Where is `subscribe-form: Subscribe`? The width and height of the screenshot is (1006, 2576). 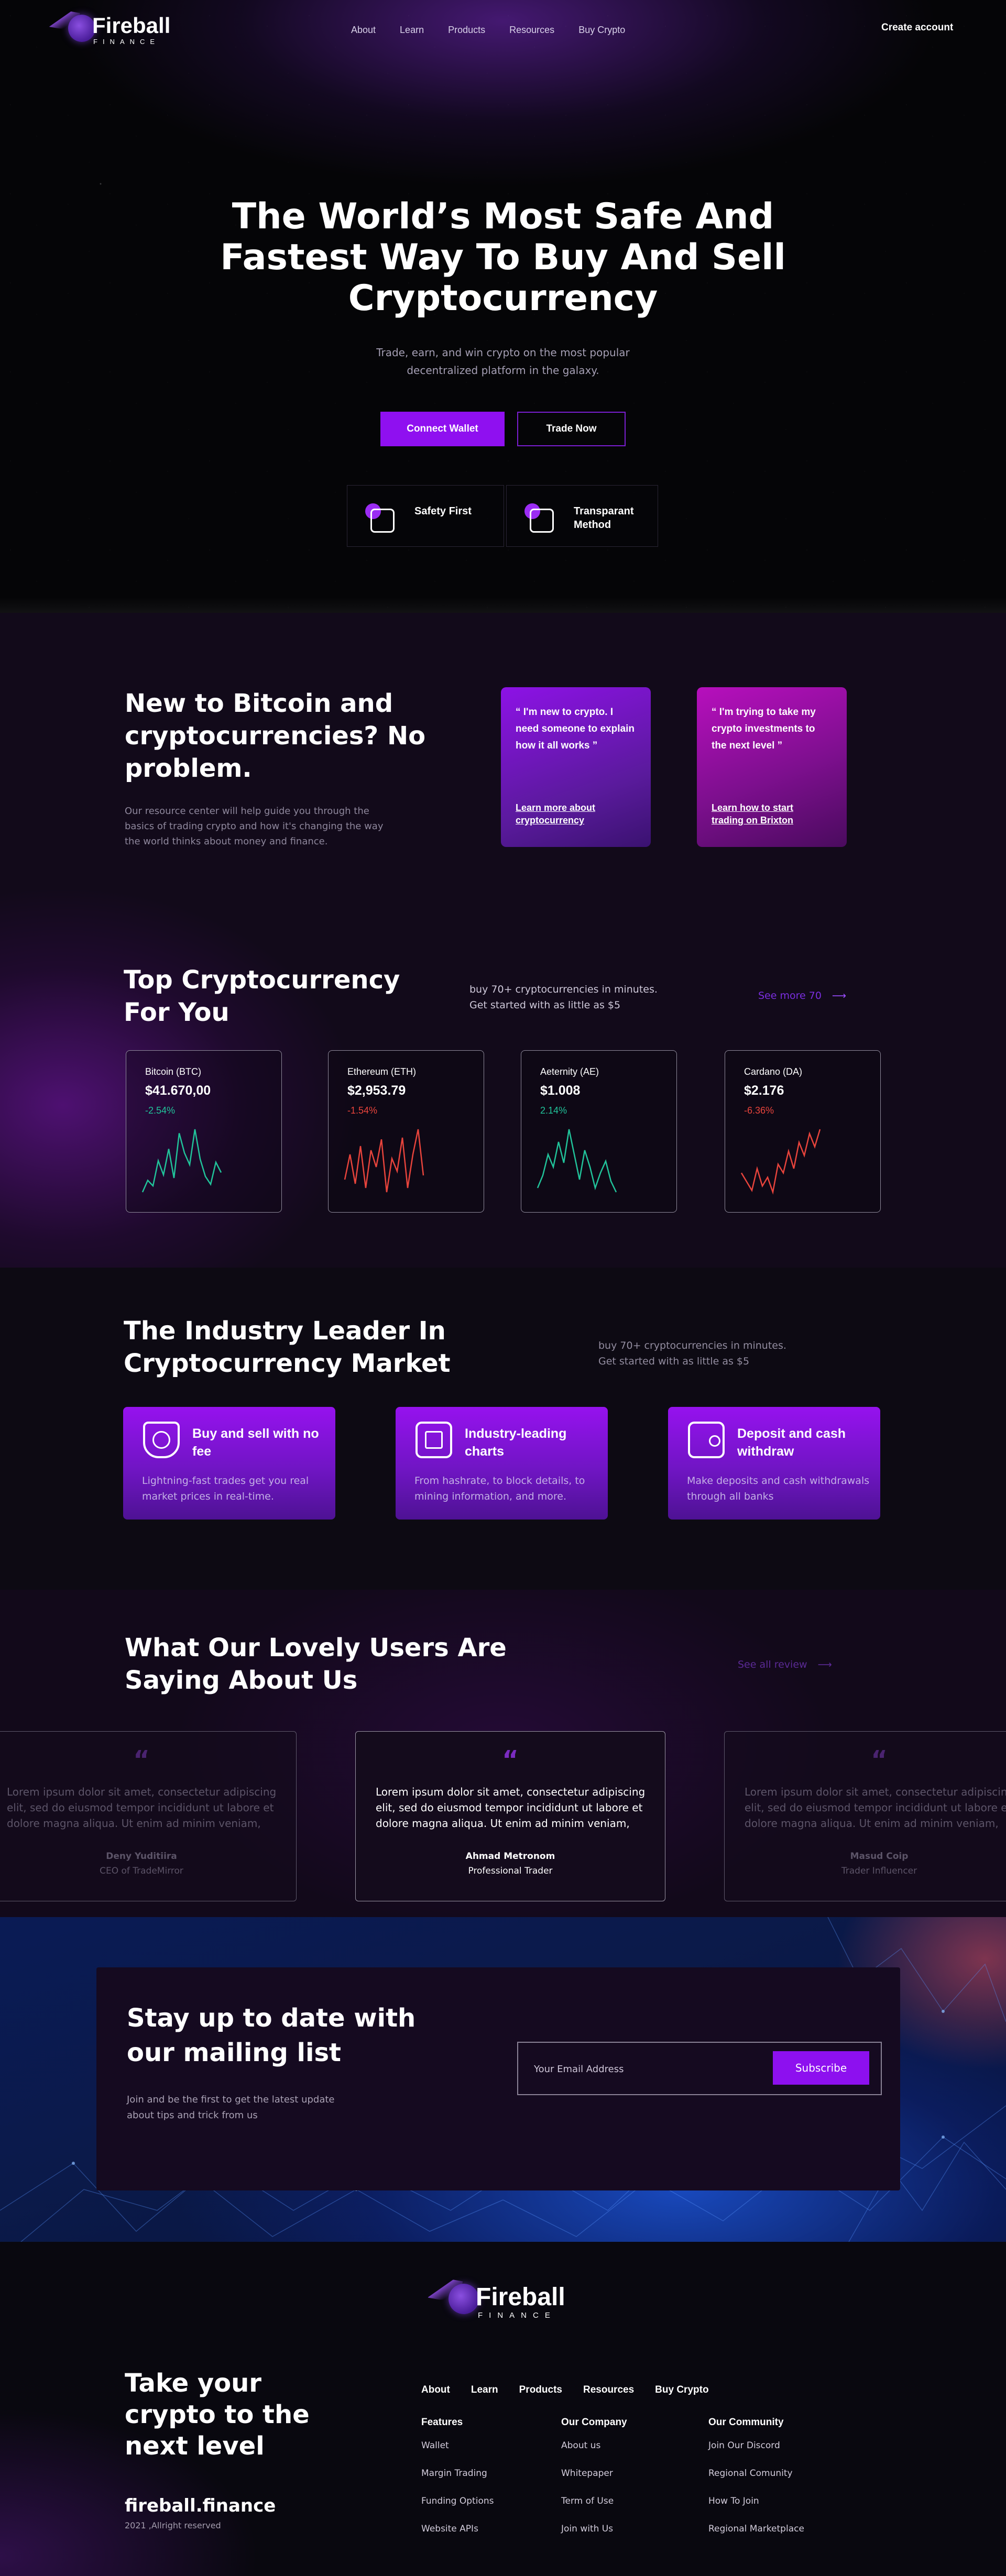 subscribe-form: Subscribe is located at coordinates (699, 2068).